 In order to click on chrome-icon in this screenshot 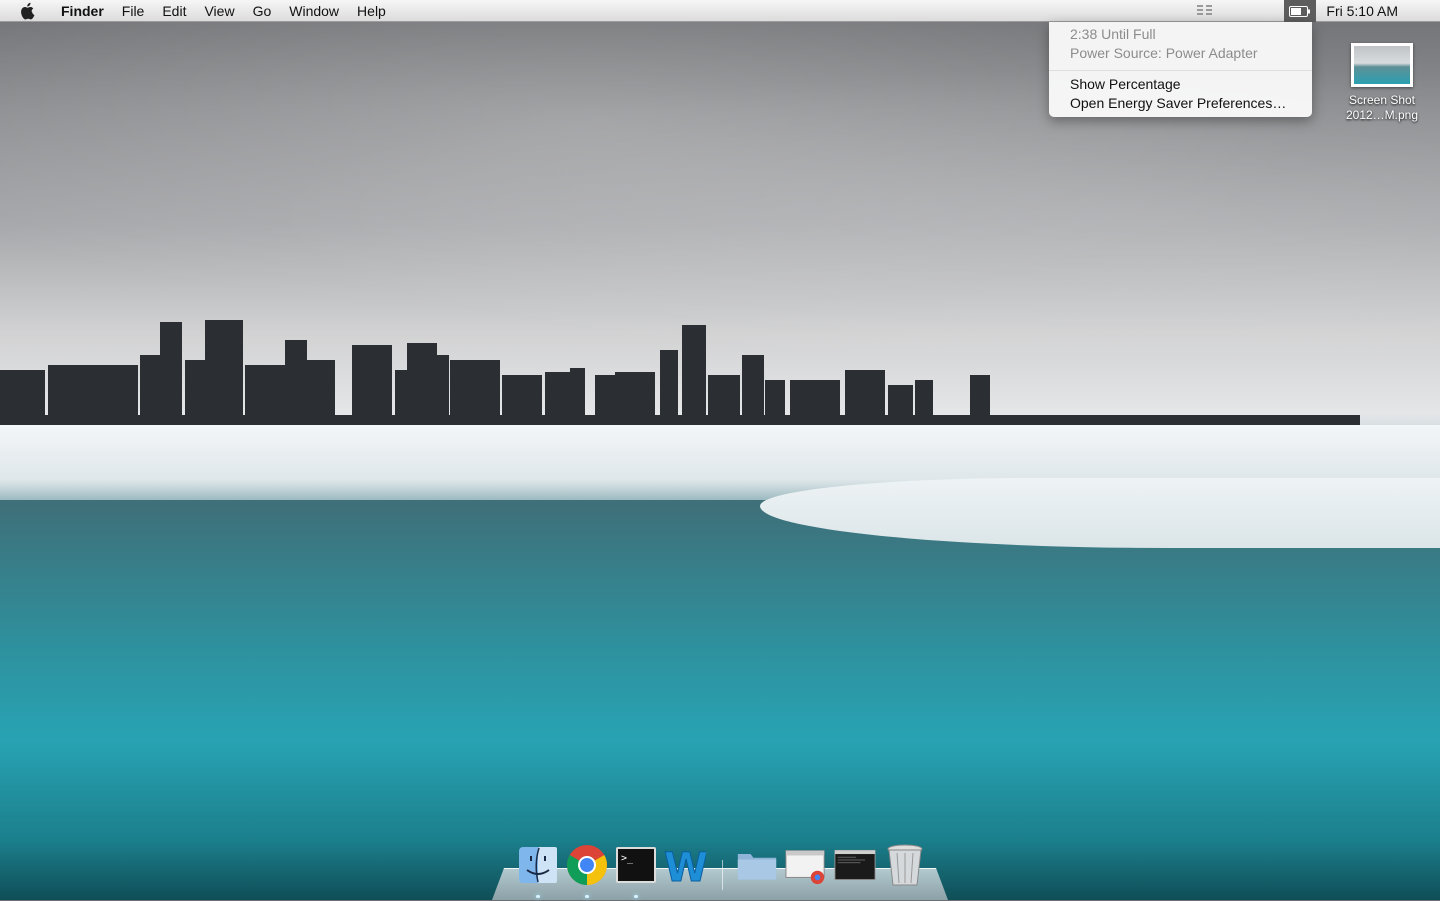, I will do `click(587, 865)`.